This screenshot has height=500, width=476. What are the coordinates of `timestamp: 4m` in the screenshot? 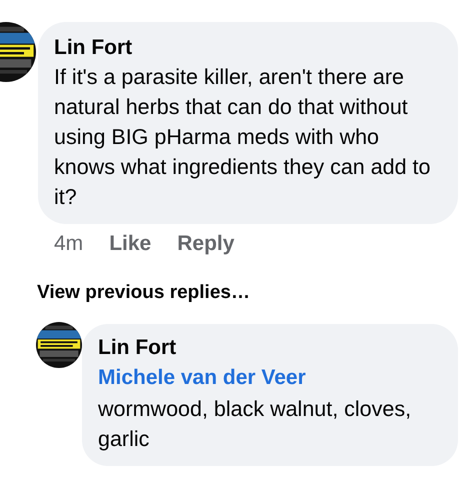 It's located at (69, 244).